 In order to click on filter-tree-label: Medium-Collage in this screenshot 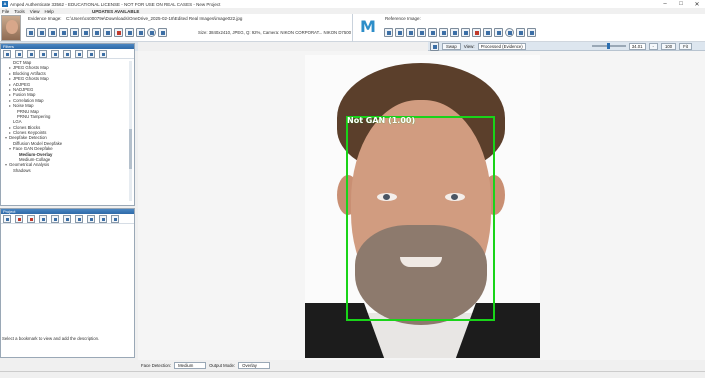, I will do `click(35, 160)`.